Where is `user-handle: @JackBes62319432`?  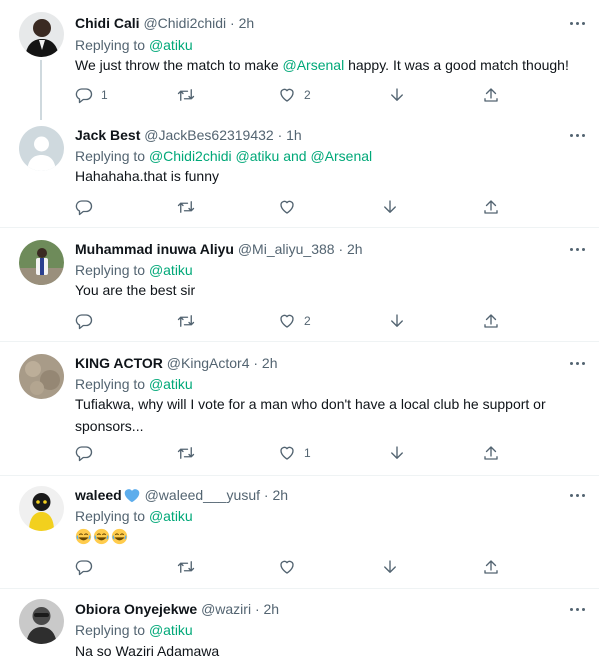 user-handle: @JackBes62319432 is located at coordinates (208, 135).